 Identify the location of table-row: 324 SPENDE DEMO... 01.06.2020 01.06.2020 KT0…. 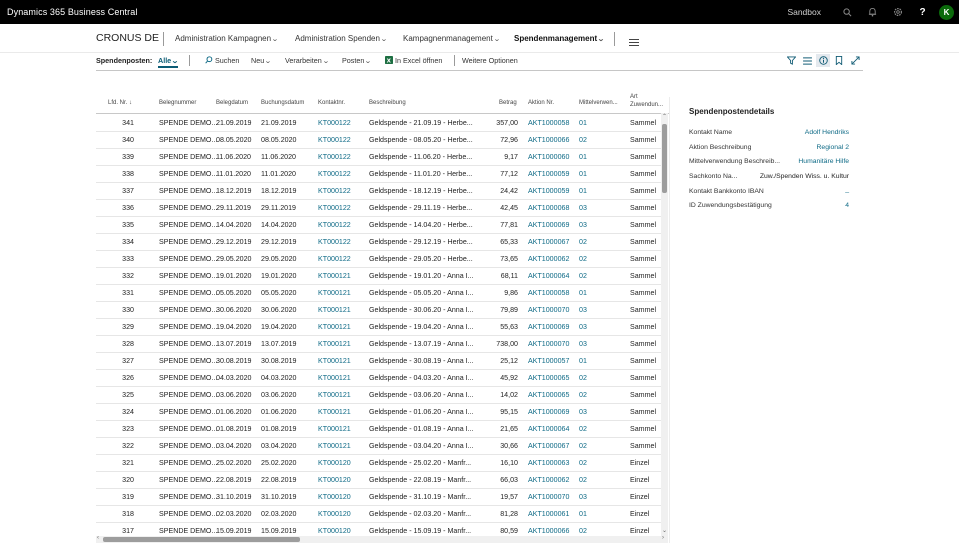
(379, 412).